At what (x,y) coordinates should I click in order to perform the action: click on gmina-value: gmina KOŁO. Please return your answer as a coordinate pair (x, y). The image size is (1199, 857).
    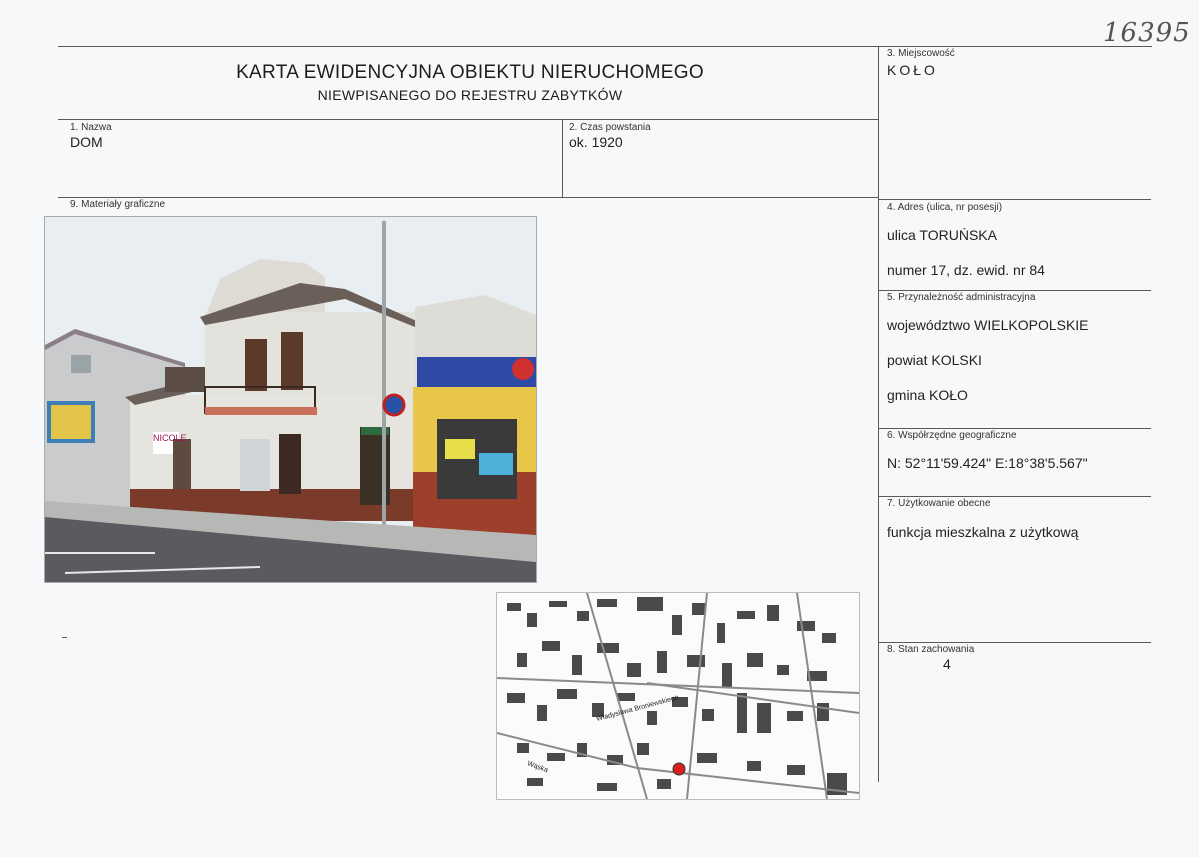
    Looking at the image, I should click on (927, 395).